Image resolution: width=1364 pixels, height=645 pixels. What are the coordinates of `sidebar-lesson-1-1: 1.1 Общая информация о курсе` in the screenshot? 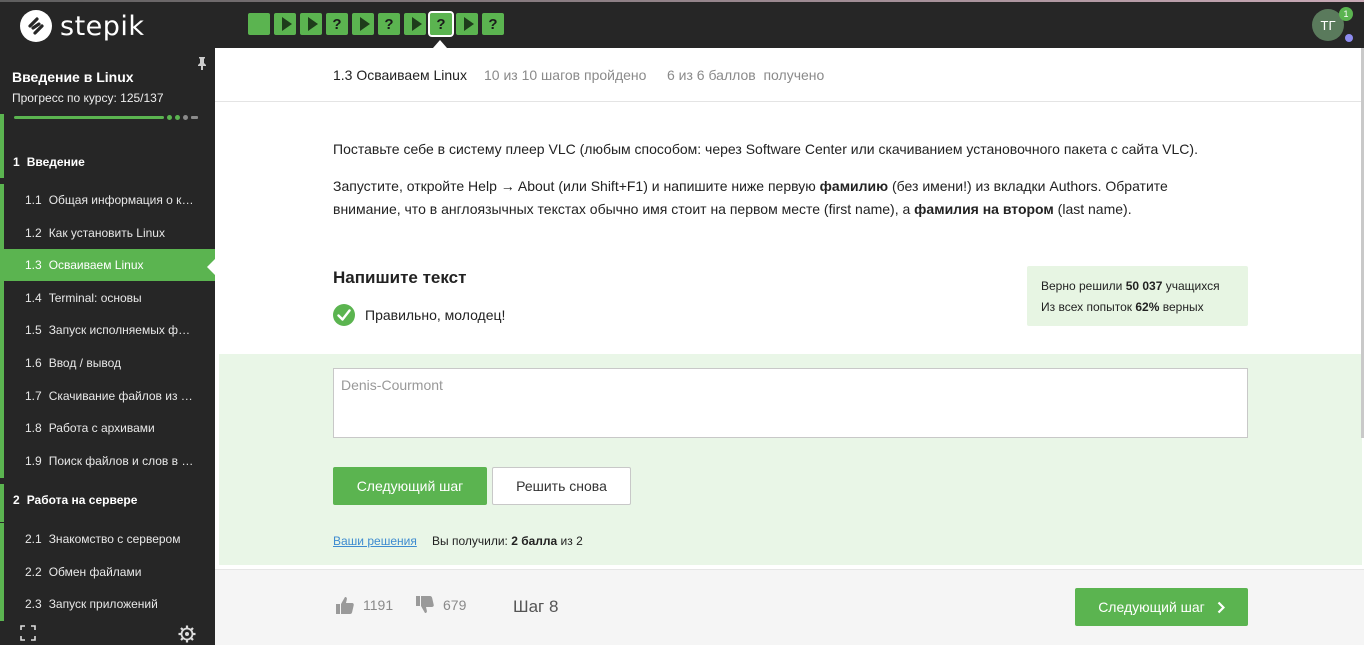 It's located at (107, 200).